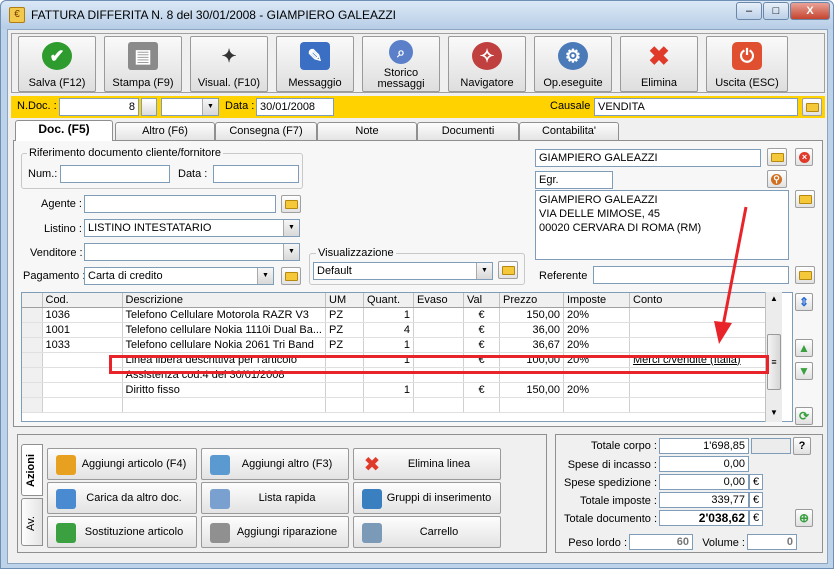 The height and width of the screenshot is (570, 834). I want to click on cell-prezzo: 36,67, so click(531, 345).